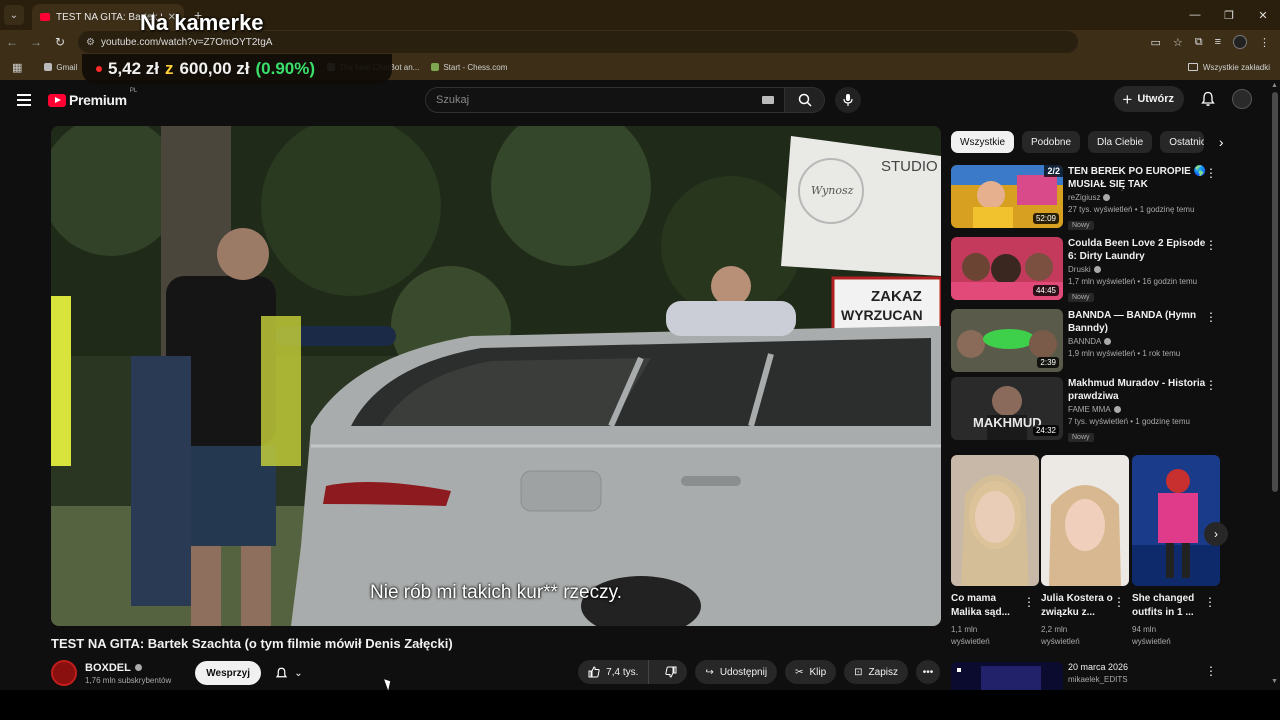 This screenshot has height=720, width=1280. Describe the element at coordinates (289, 673) in the screenshot. I see `subscription-bell-button: ⌄` at that location.